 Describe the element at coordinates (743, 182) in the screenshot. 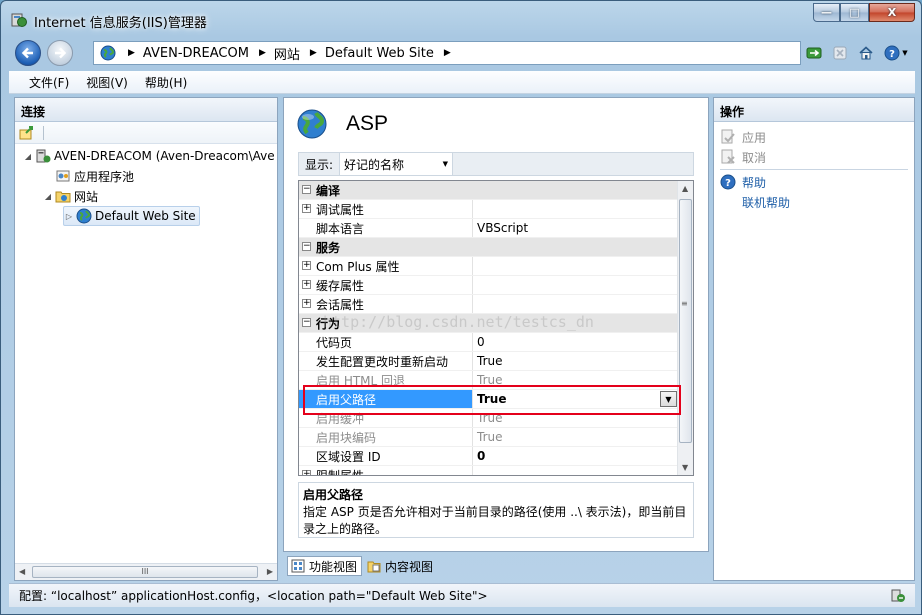

I see `action-help: ? 帮助` at that location.